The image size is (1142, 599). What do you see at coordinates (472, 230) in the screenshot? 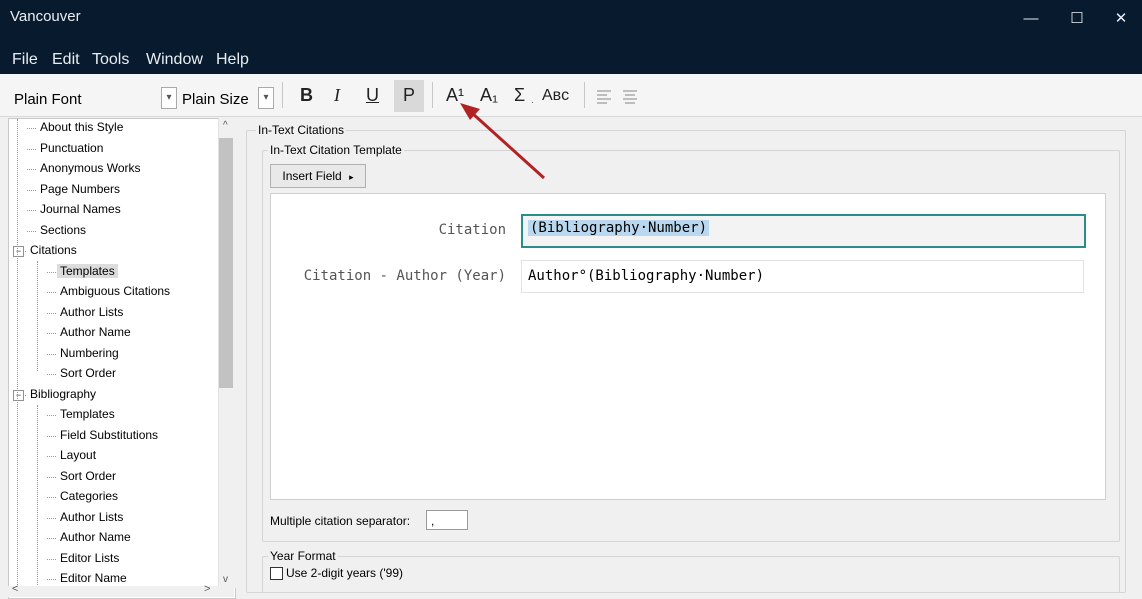
I see `citation-field-label: Citation` at bounding box center [472, 230].